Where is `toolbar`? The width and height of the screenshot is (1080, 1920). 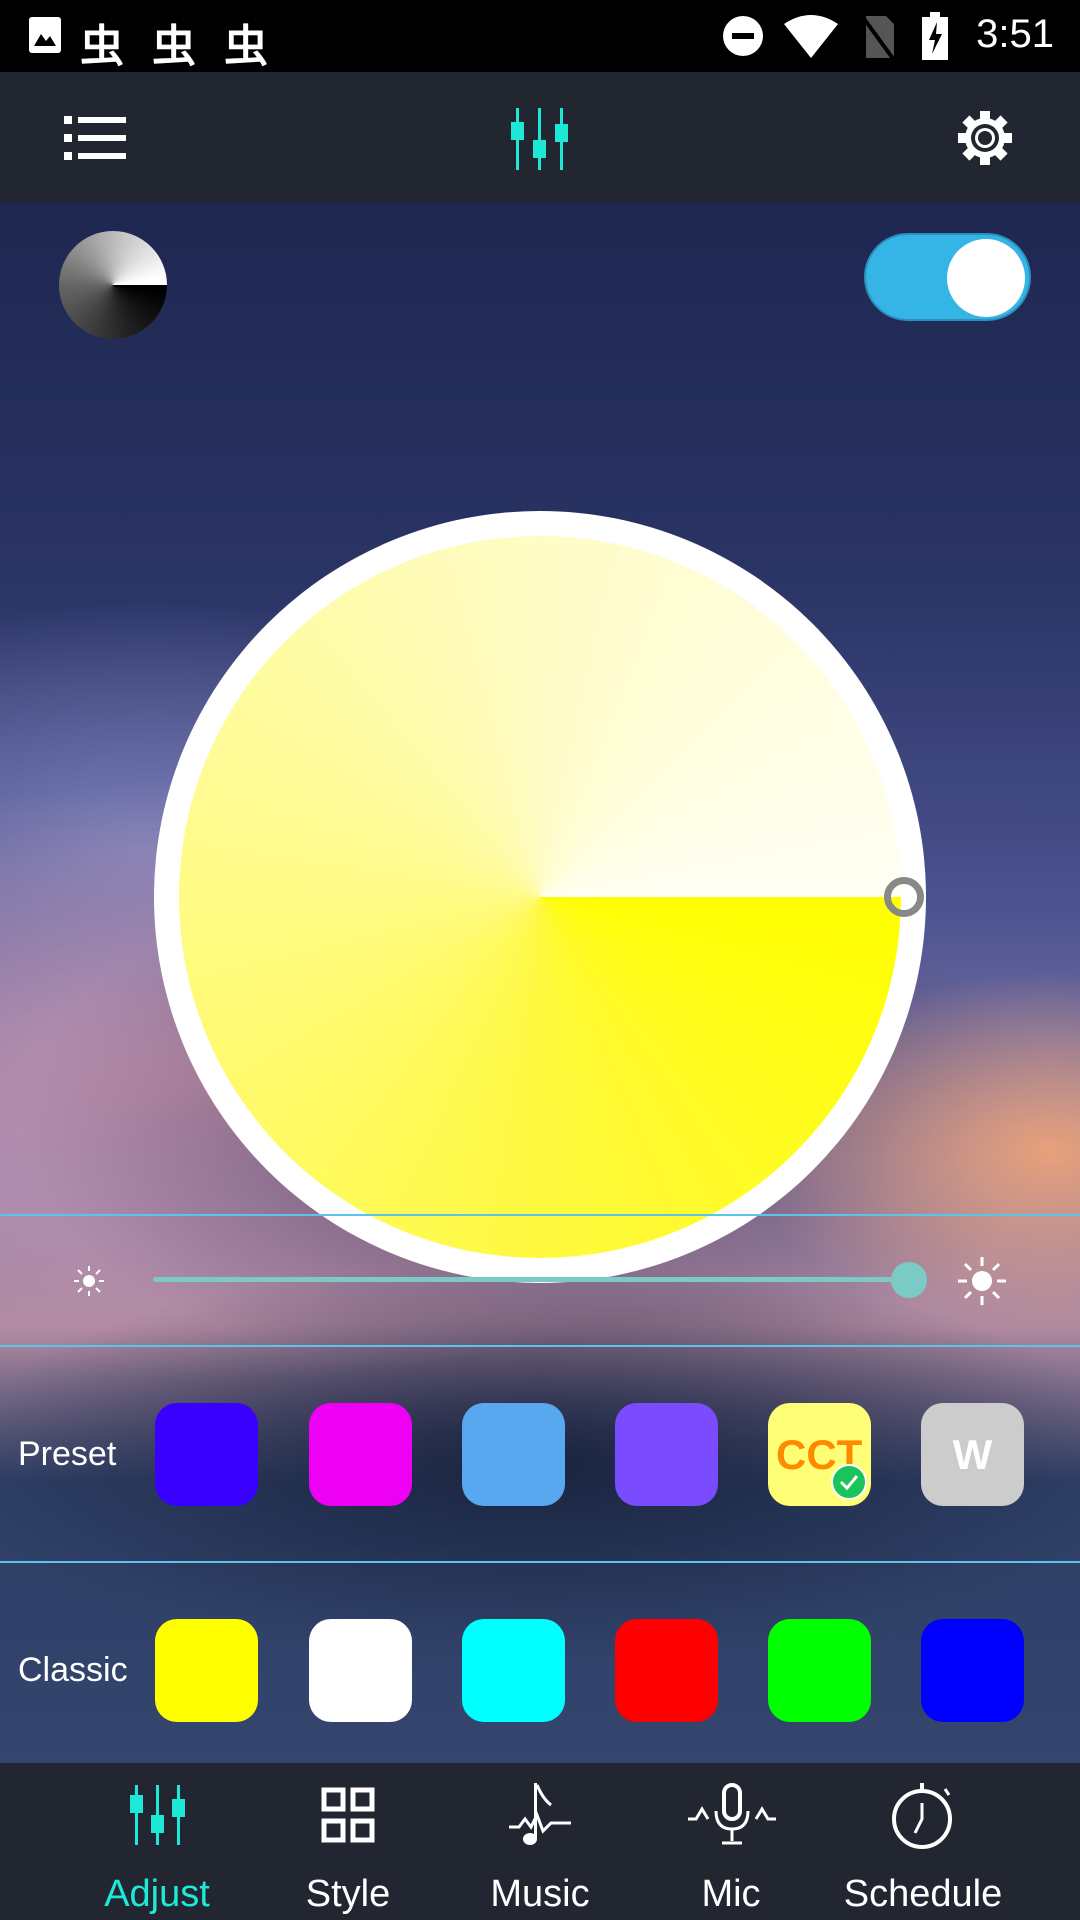 toolbar is located at coordinates (540, 137).